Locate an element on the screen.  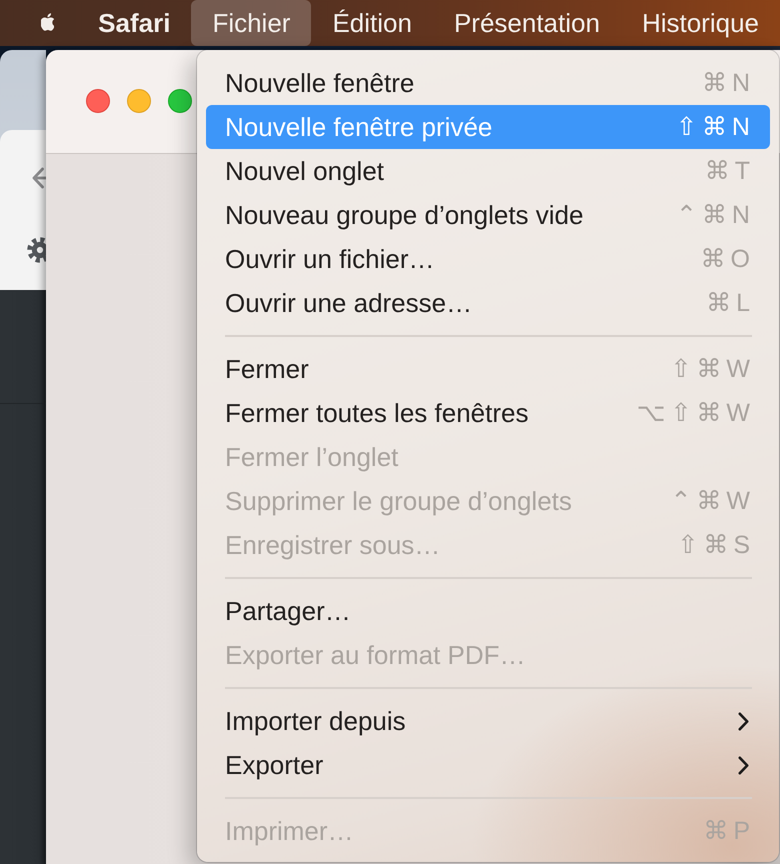
menu-bar-item: Historique is located at coordinates (700, 23).